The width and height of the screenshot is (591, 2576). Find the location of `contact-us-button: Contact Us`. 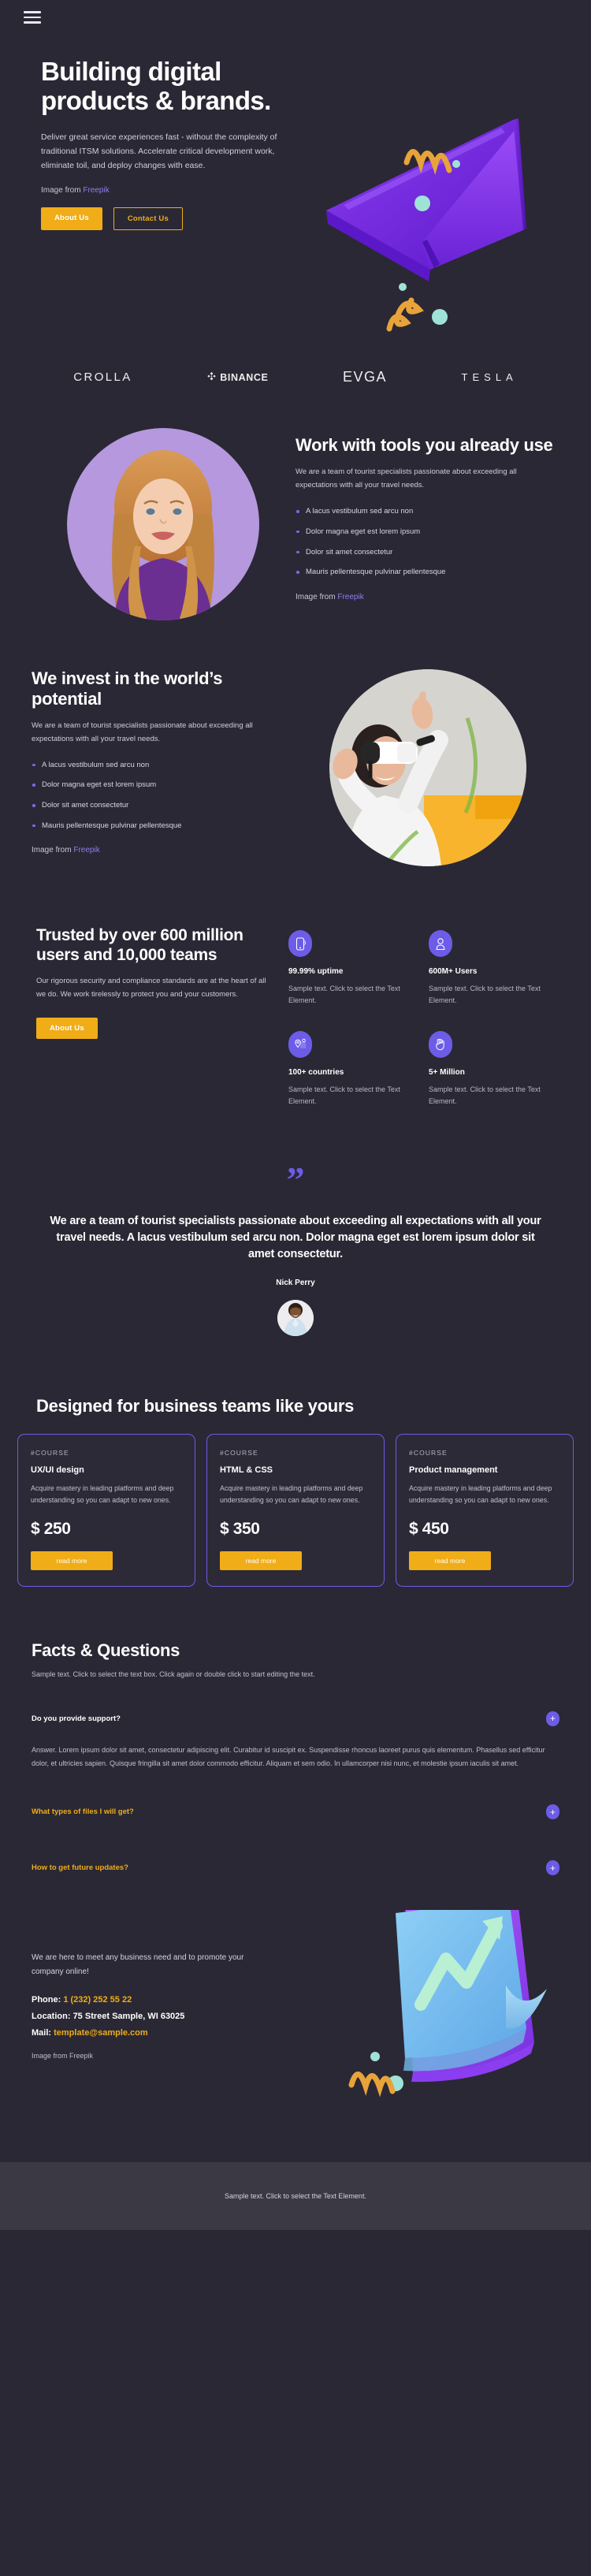

contact-us-button: Contact Us is located at coordinates (148, 218).